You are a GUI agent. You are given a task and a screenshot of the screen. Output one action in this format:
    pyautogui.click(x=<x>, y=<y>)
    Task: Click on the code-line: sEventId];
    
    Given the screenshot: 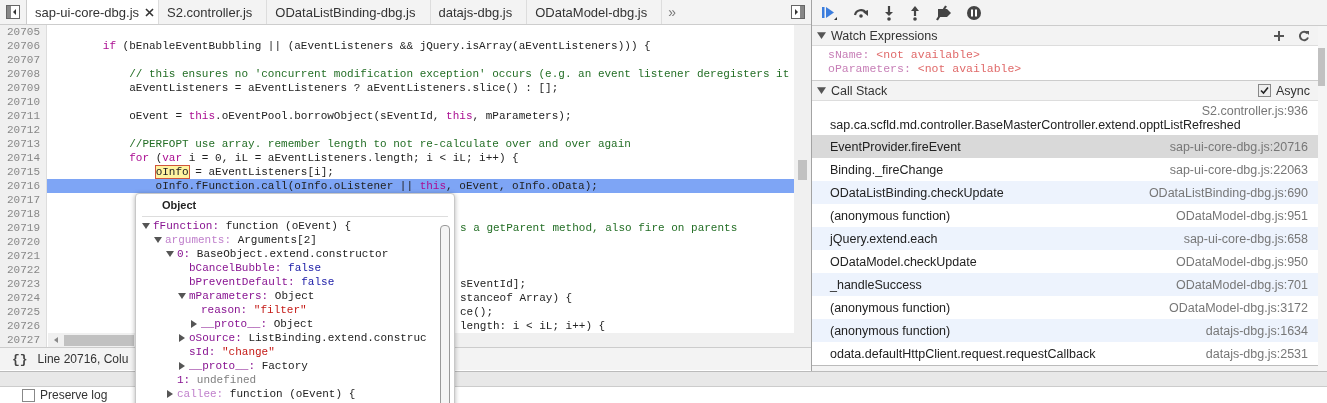 What is the action you would take?
    pyautogui.click(x=492, y=284)
    